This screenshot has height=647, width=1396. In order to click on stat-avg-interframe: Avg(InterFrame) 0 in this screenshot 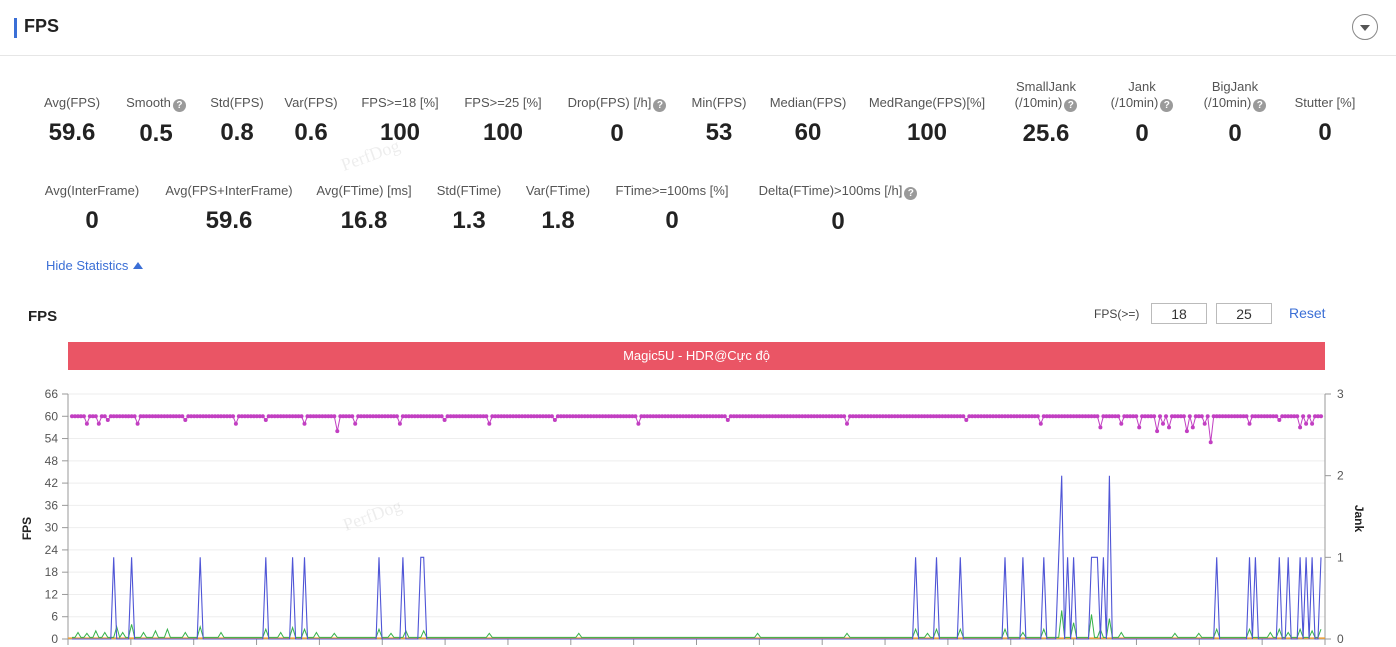, I will do `click(92, 209)`.